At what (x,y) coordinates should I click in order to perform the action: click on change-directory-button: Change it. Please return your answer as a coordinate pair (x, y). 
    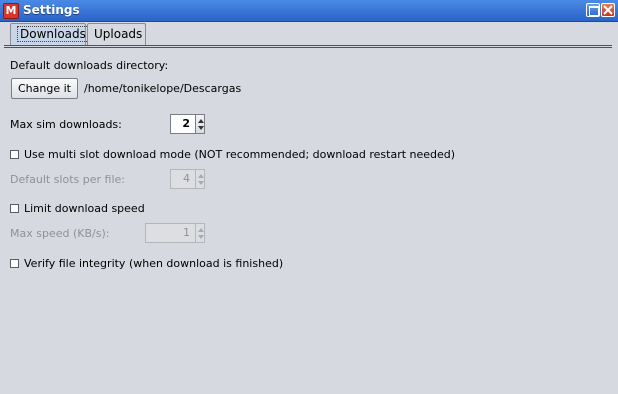
    Looking at the image, I should click on (44, 88).